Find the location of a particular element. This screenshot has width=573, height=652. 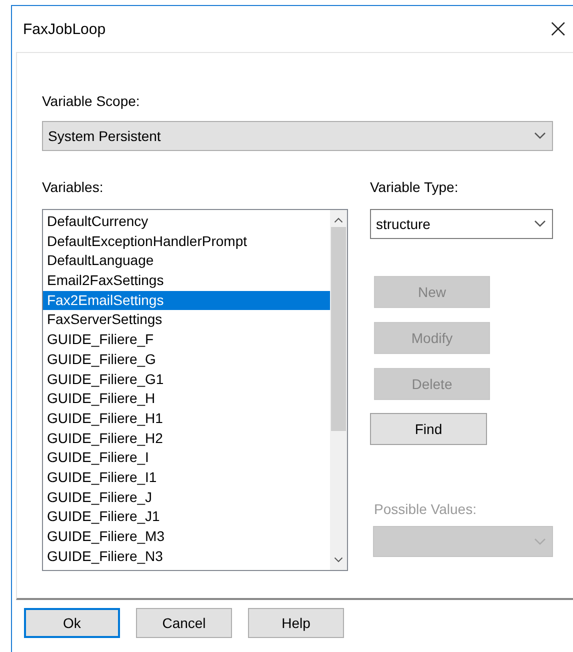

list-item: GUIDE_Filiere_G1 is located at coordinates (186, 380).